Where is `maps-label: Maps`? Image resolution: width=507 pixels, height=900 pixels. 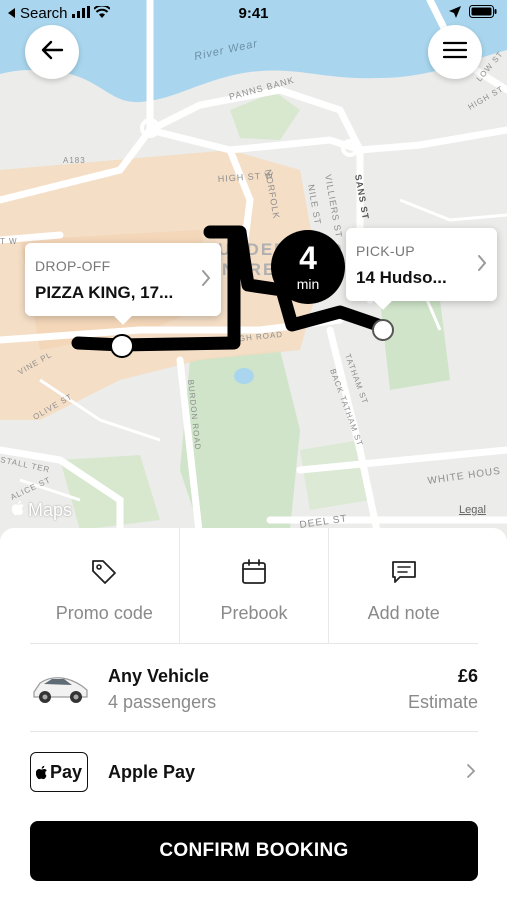
maps-label: Maps is located at coordinates (50, 510).